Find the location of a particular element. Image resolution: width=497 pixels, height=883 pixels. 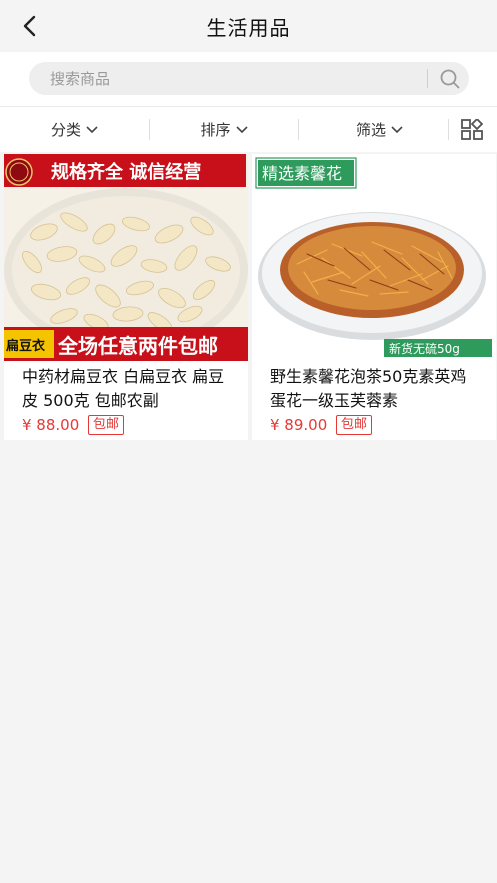

search-input is located at coordinates (235, 78).